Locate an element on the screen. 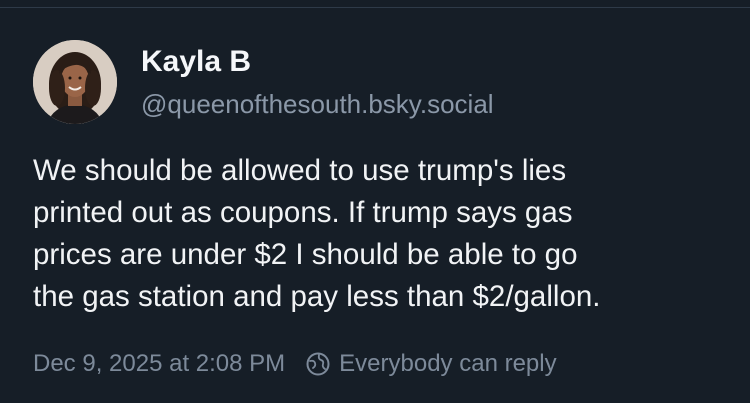  author-display-name: Kayla B is located at coordinates (196, 62).